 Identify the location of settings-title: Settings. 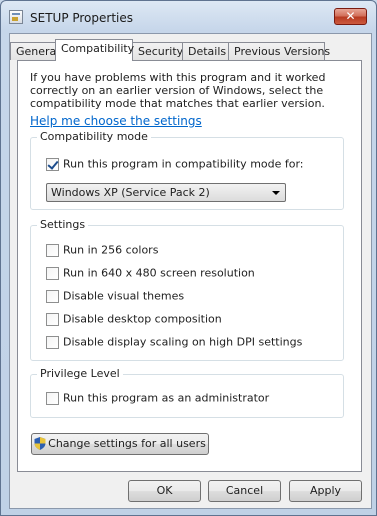
(63, 224).